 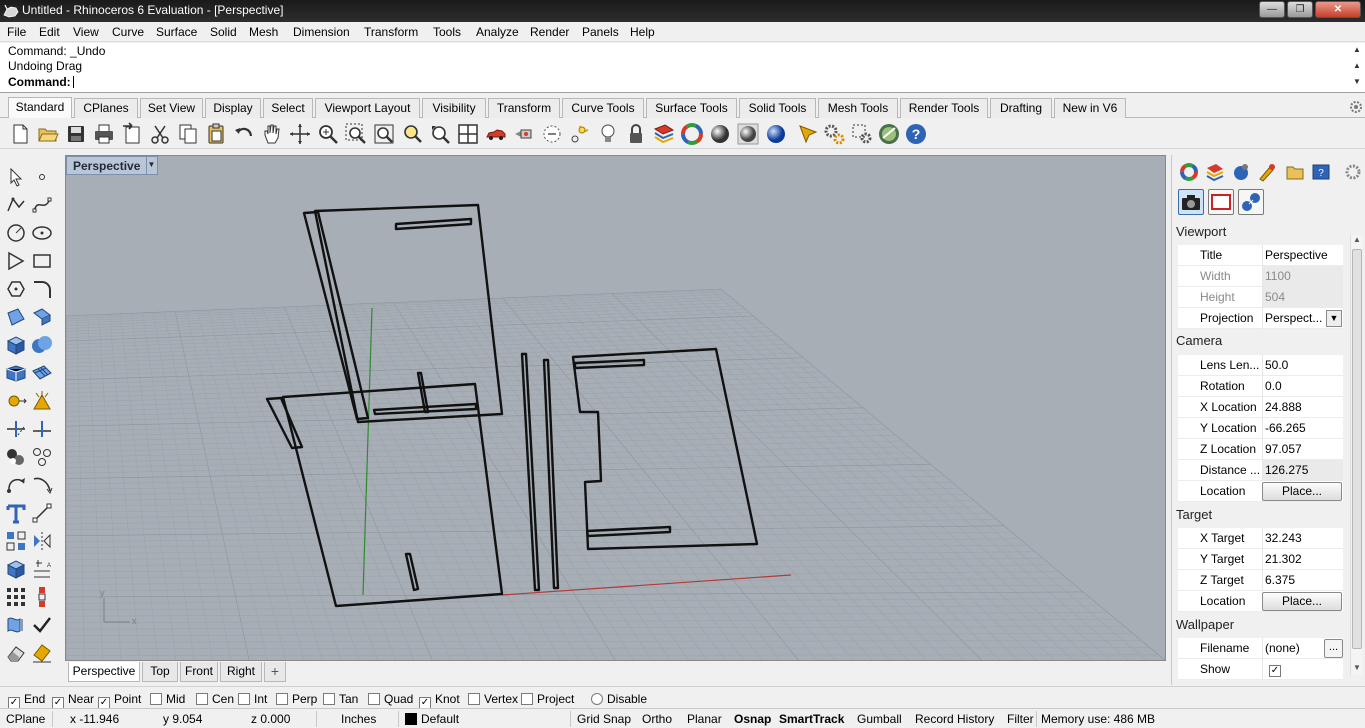 I want to click on zoom-selected-icon, so click(x=412, y=134).